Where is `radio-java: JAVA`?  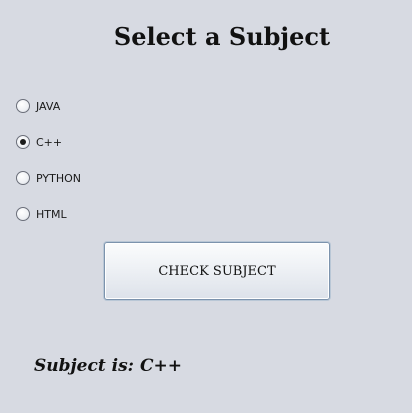
radio-java: JAVA is located at coordinates (38, 106).